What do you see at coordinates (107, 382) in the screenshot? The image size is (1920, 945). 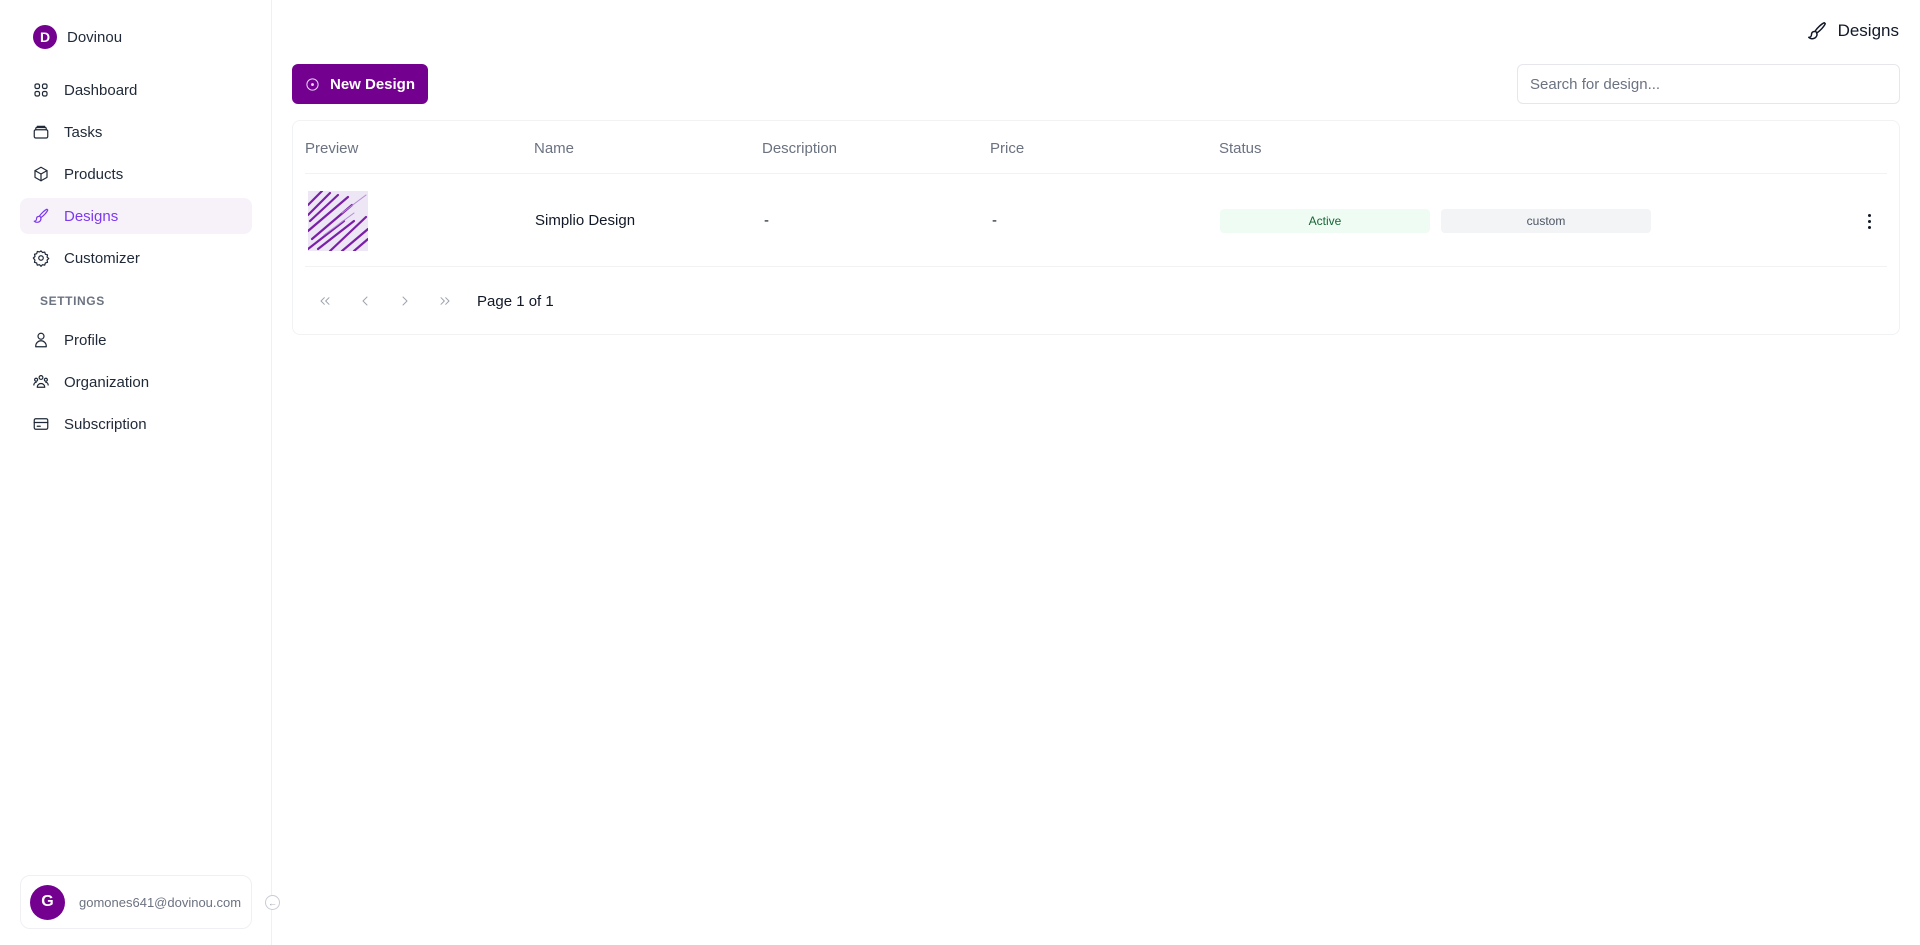 I see `sidebar-item-label: Organization` at bounding box center [107, 382].